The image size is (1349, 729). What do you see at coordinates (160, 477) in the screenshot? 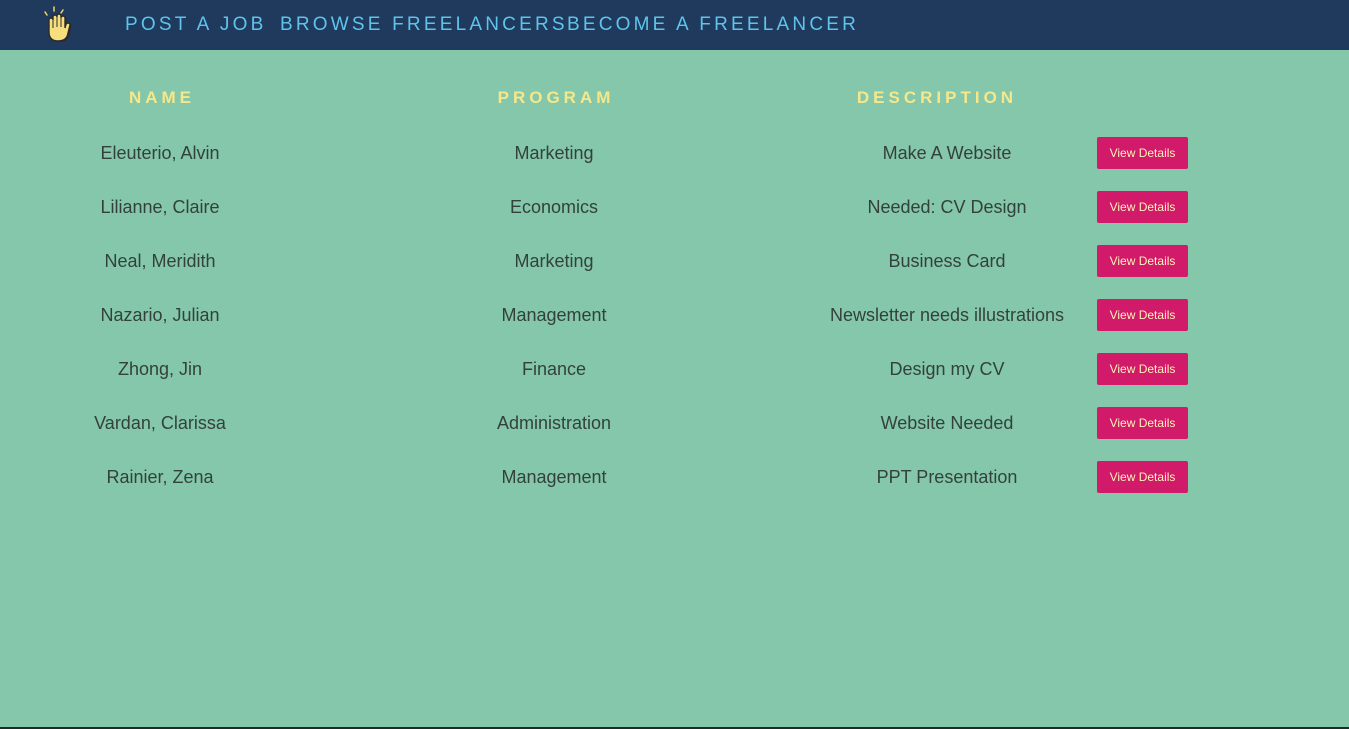
I see `row-name: Rainier, Zena` at bounding box center [160, 477].